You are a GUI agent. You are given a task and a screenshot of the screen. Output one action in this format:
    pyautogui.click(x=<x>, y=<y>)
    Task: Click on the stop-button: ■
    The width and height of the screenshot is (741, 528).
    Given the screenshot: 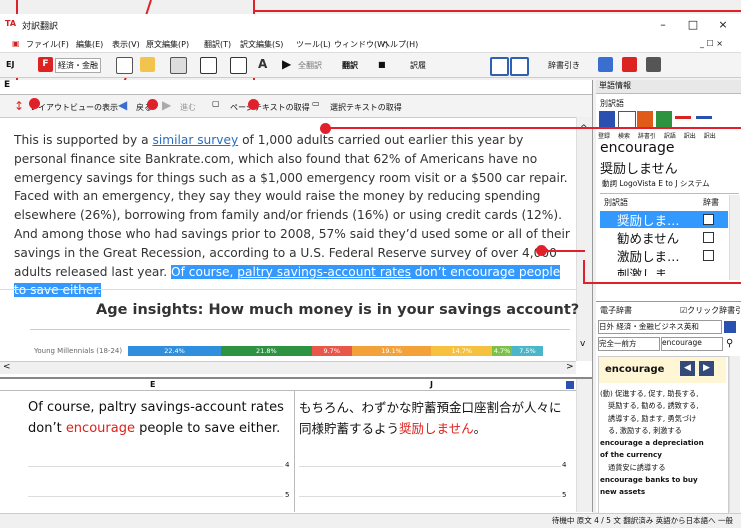 What is the action you would take?
    pyautogui.click(x=382, y=64)
    